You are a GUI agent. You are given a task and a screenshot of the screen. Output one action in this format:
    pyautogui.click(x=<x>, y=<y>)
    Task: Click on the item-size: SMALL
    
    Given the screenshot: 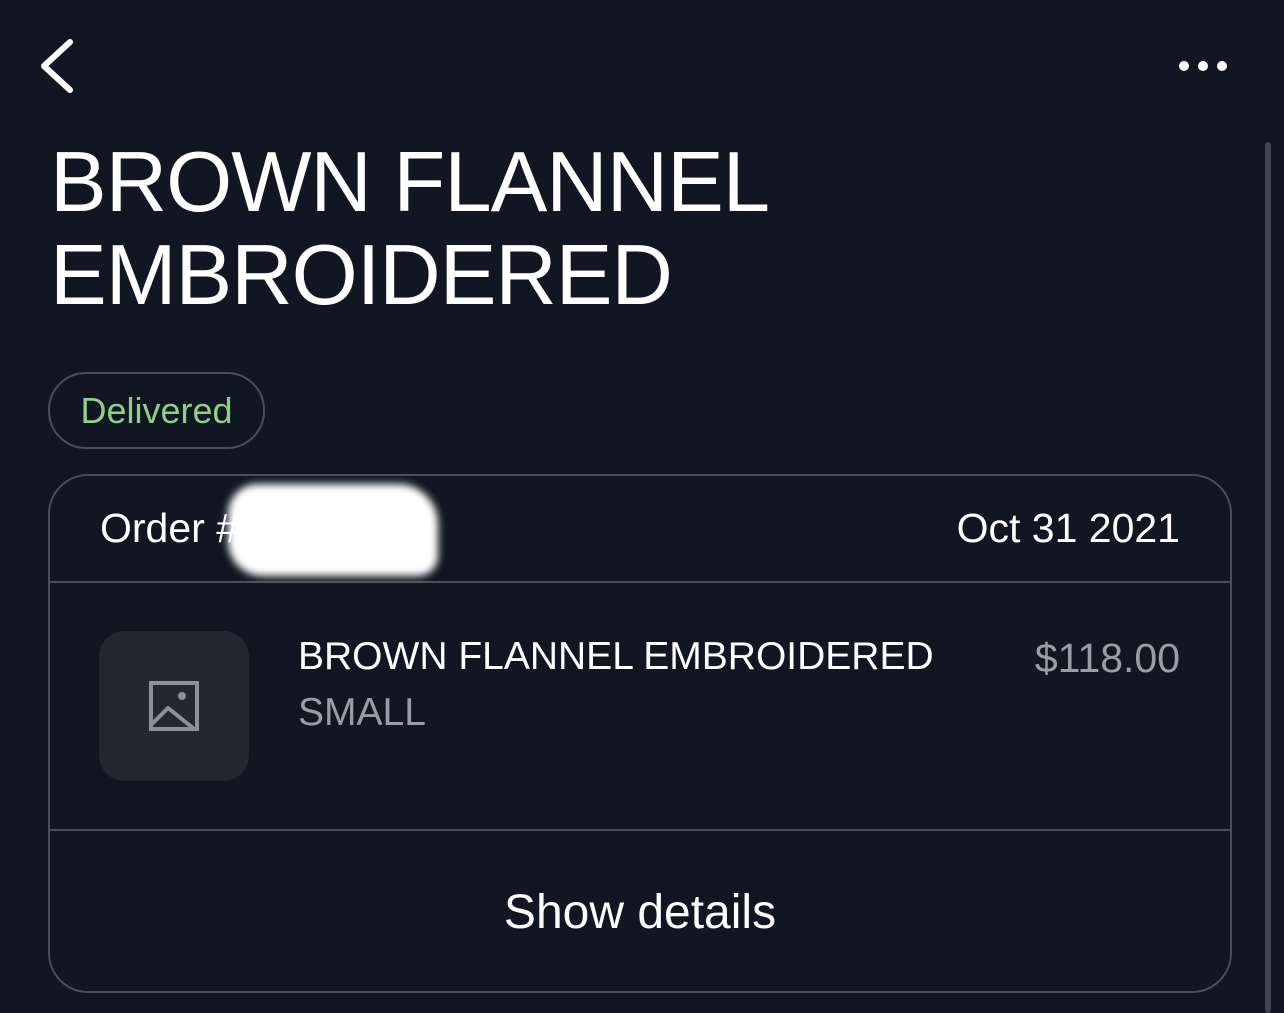 What is the action you would take?
    pyautogui.click(x=362, y=712)
    